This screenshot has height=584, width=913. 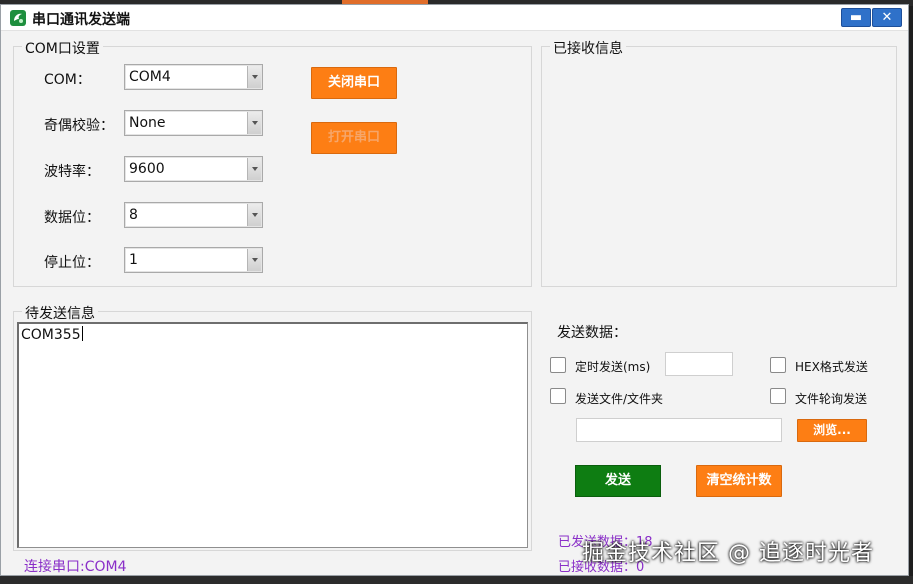 I want to click on connection-status: 连接串口:COM4, so click(x=75, y=567).